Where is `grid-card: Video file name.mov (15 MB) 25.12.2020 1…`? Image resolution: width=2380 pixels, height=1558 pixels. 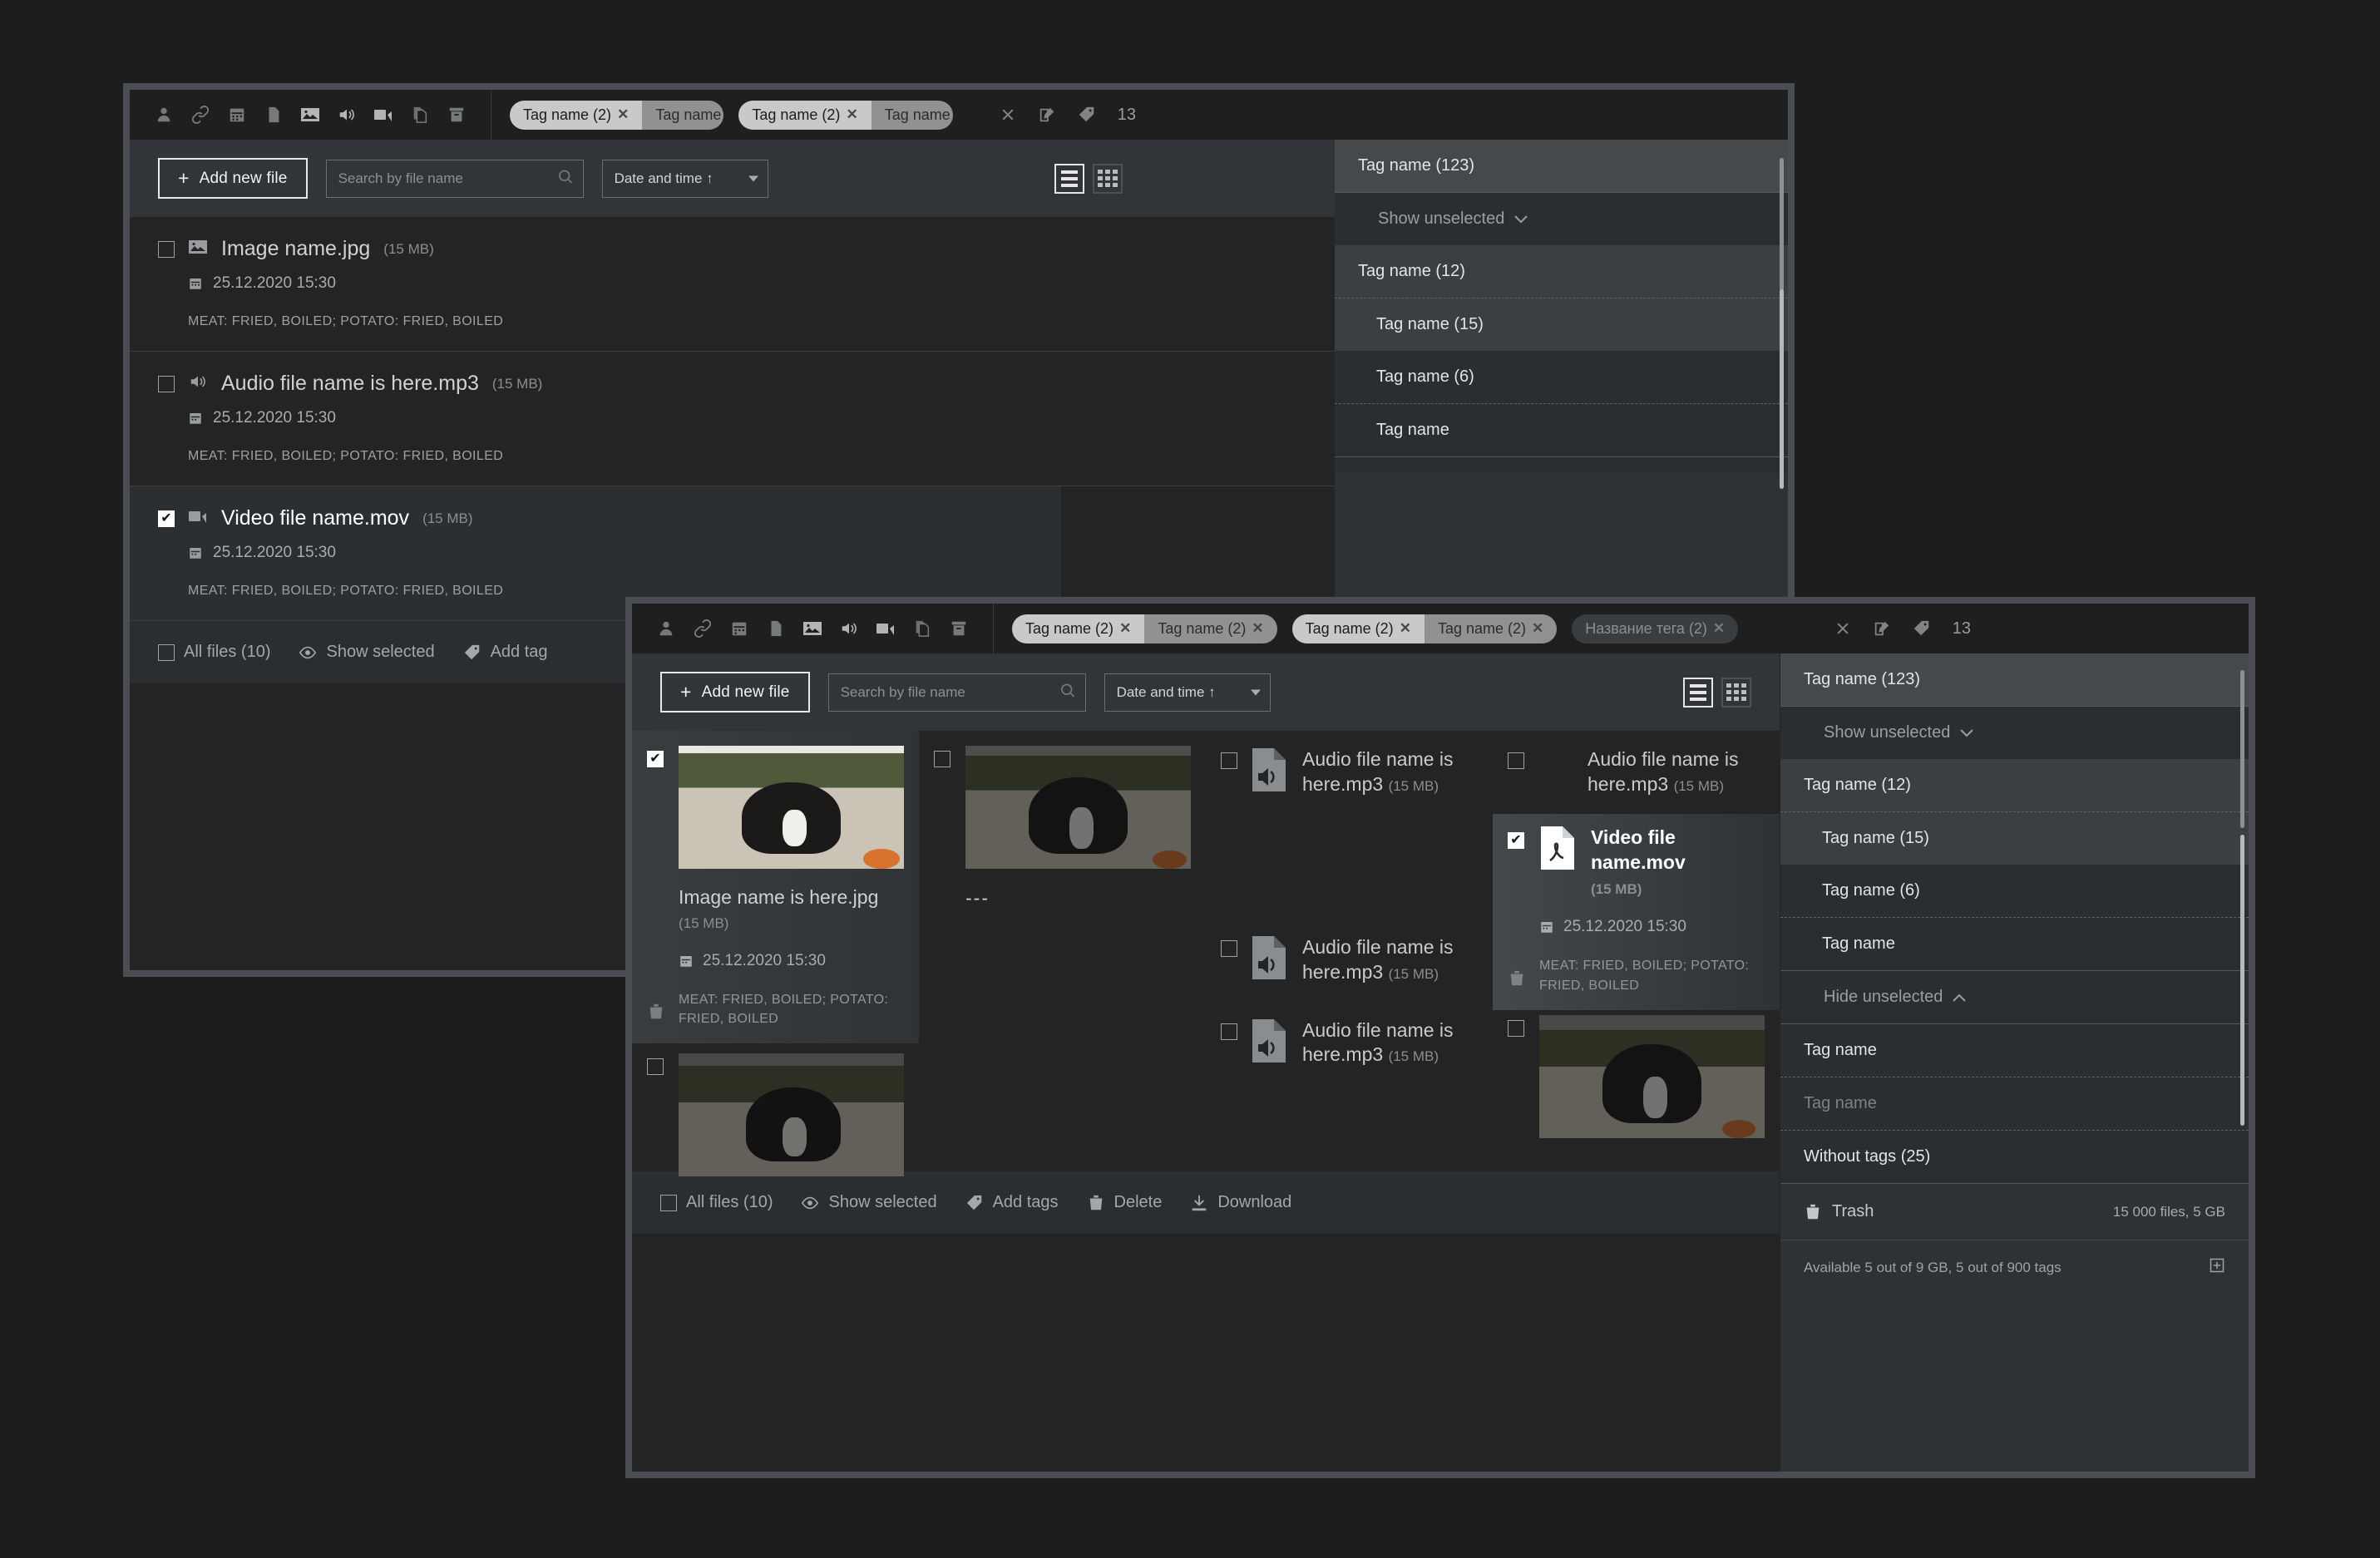 grid-card: Video file name.mov (15 MB) 25.12.2020 1… is located at coordinates (1636, 911).